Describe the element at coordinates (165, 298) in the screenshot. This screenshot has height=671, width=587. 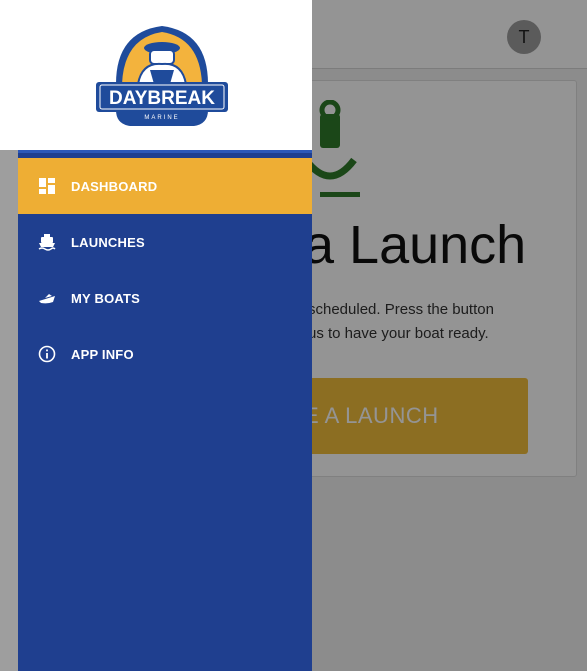
I see `nav-item-my-boats: MY BOATS` at that location.